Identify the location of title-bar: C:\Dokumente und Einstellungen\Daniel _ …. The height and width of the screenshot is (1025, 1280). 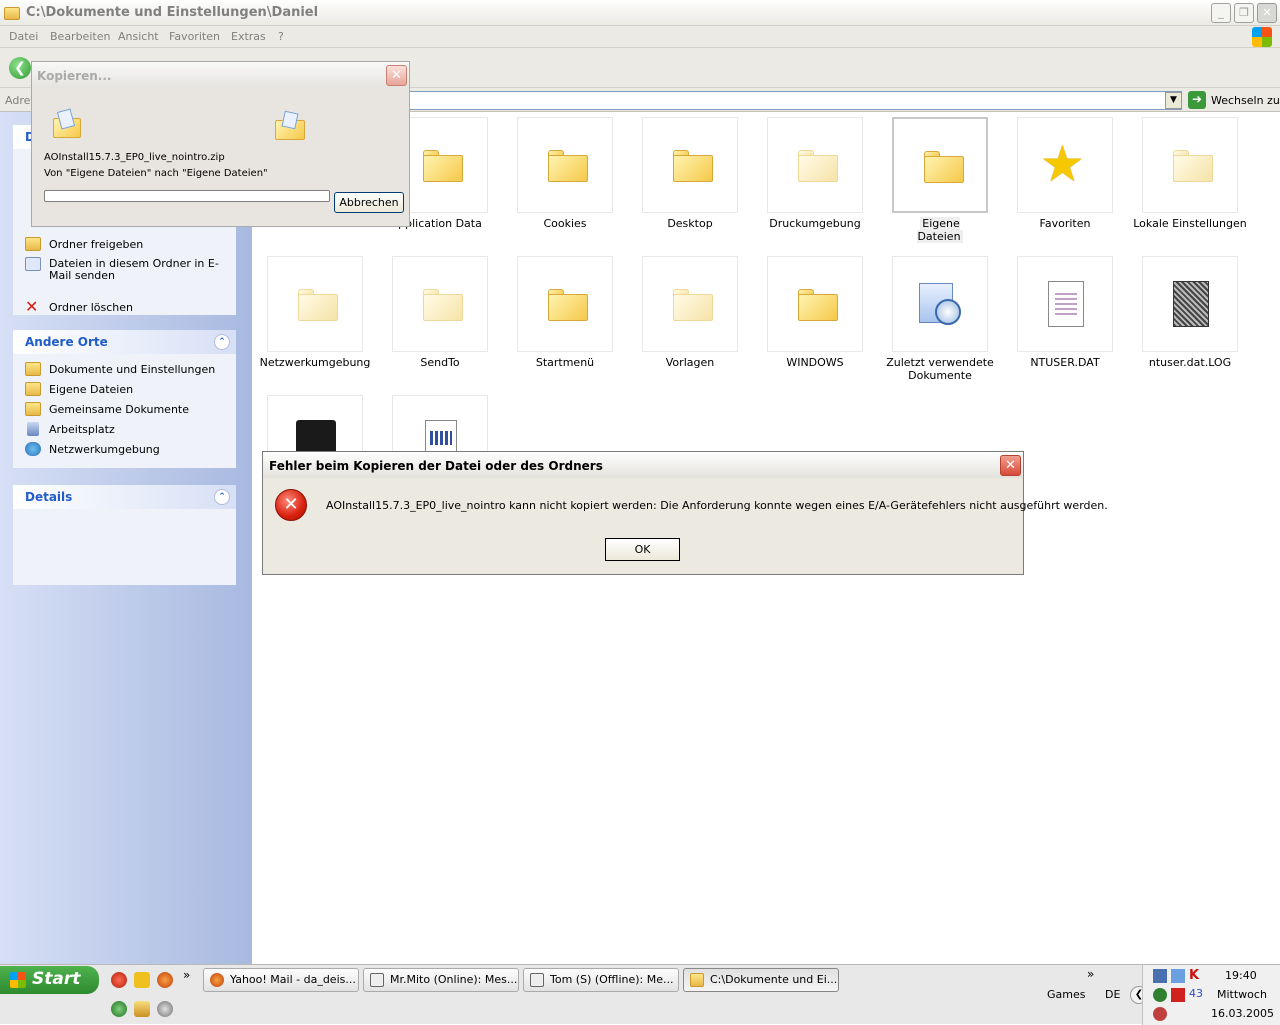
(640, 13).